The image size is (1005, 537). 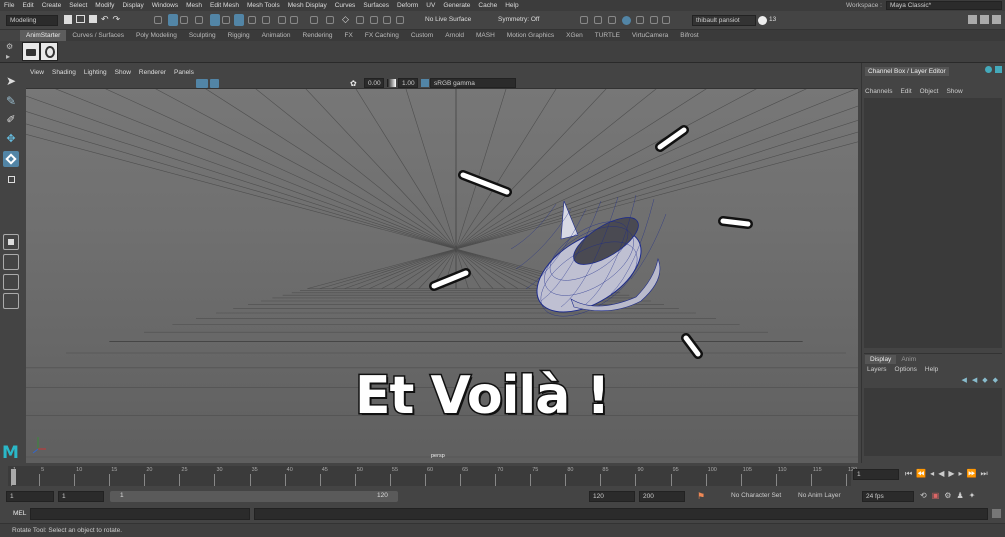 What do you see at coordinates (511, 5) in the screenshot?
I see `menu-help: Help` at bounding box center [511, 5].